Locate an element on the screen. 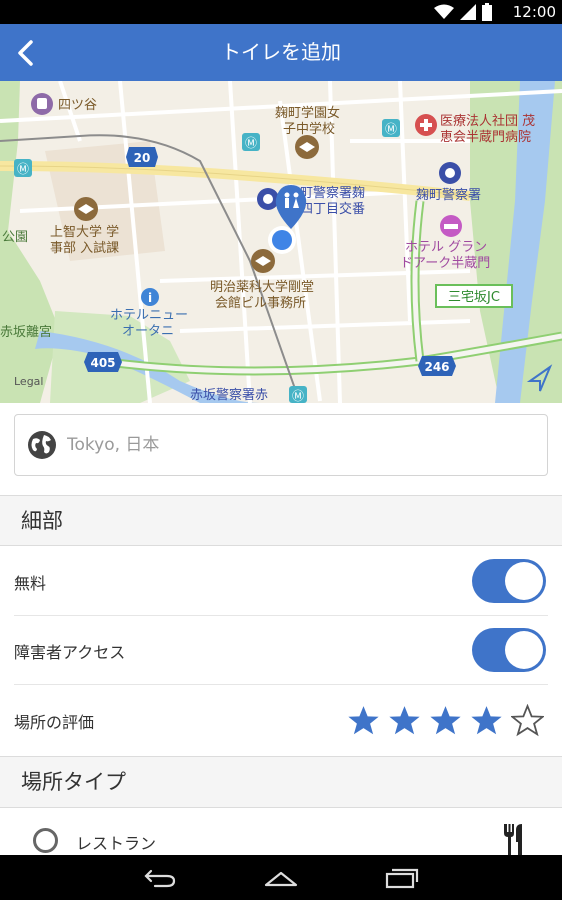 This screenshot has height=900, width=562. map-label-hotel-1-a: ホテル グラン is located at coordinates (446, 247).